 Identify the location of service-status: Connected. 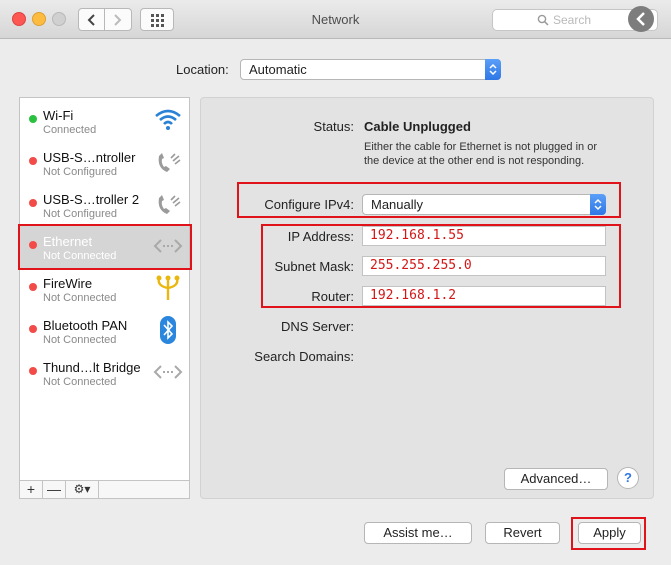
(70, 130).